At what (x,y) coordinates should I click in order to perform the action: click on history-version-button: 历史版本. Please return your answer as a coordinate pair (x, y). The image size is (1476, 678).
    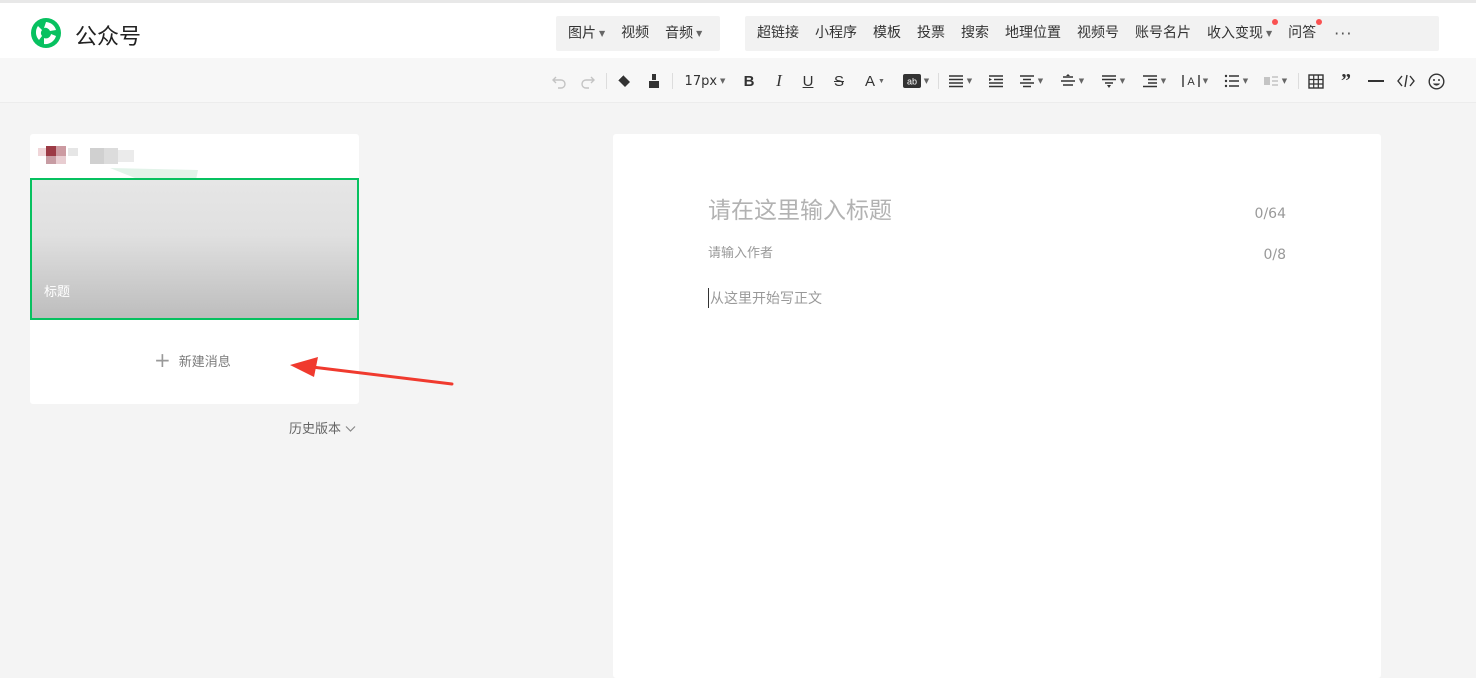
    Looking at the image, I should click on (322, 427).